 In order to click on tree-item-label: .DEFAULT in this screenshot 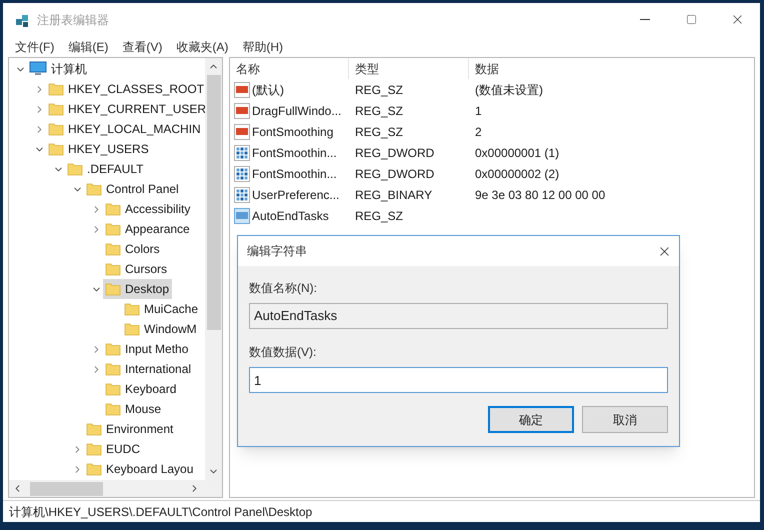, I will do `click(115, 169)`.